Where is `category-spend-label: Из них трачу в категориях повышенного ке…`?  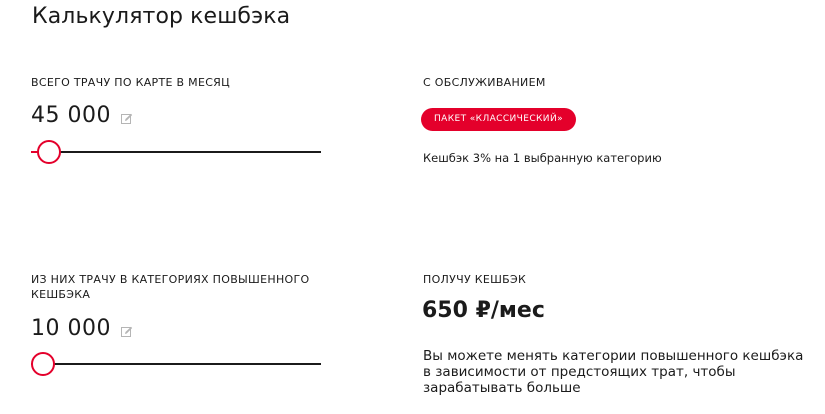
category-spend-label: Из них трачу в категориях повышенного ке… is located at coordinates (170, 287).